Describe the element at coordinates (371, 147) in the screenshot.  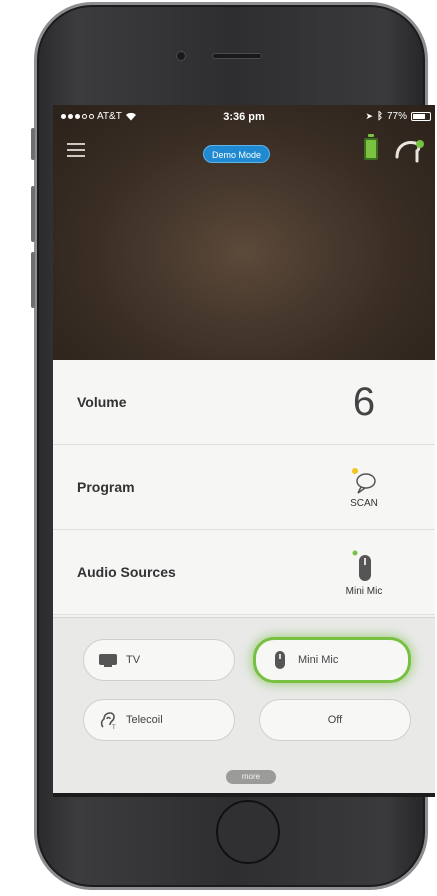
I see `hearing-aid-battery-icon` at that location.